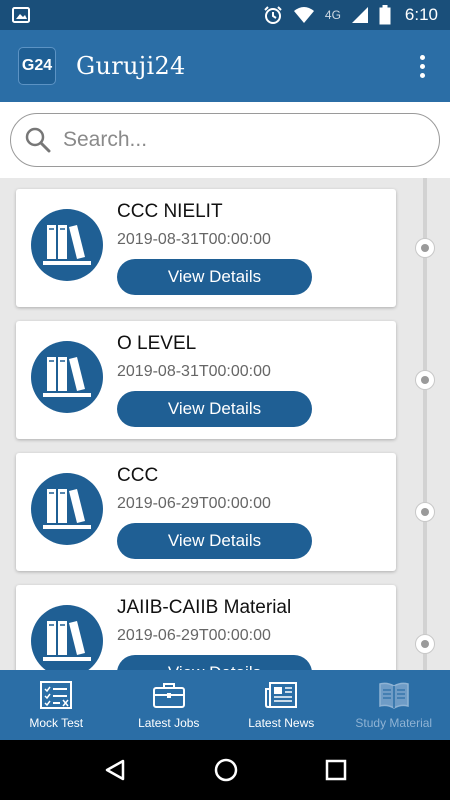 Image resolution: width=450 pixels, height=800 pixels. Describe the element at coordinates (422, 57) in the screenshot. I see `more-vert-icon` at that location.